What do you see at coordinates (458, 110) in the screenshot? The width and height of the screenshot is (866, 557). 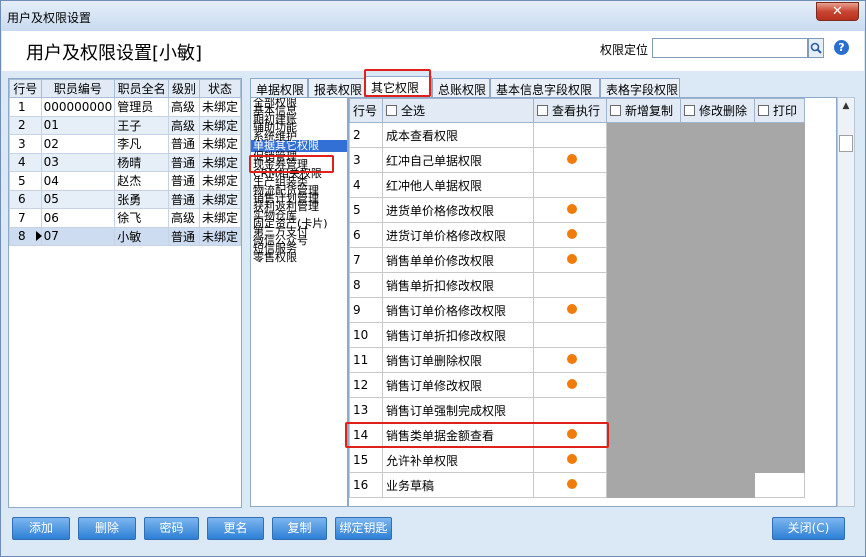 I see `col-select-all: 全选` at bounding box center [458, 110].